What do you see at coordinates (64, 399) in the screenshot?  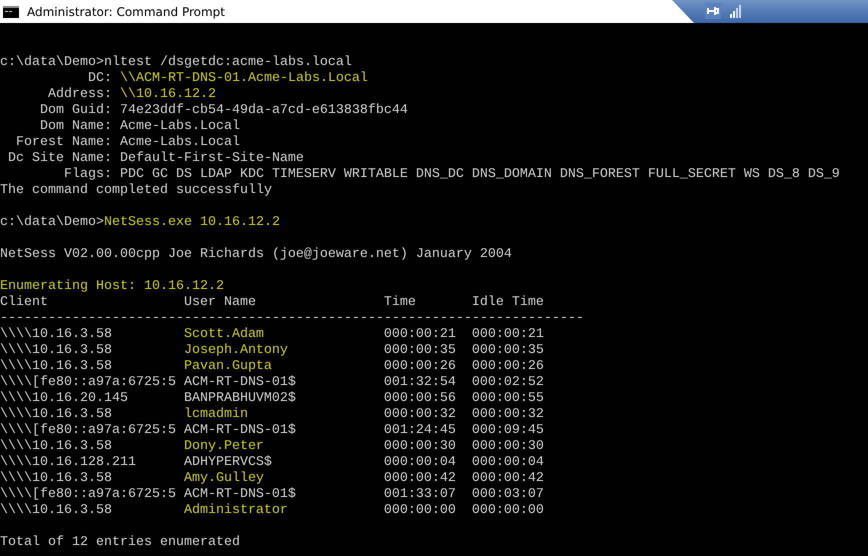 I see `client-cell-text: \\\\10.16.20.145` at bounding box center [64, 399].